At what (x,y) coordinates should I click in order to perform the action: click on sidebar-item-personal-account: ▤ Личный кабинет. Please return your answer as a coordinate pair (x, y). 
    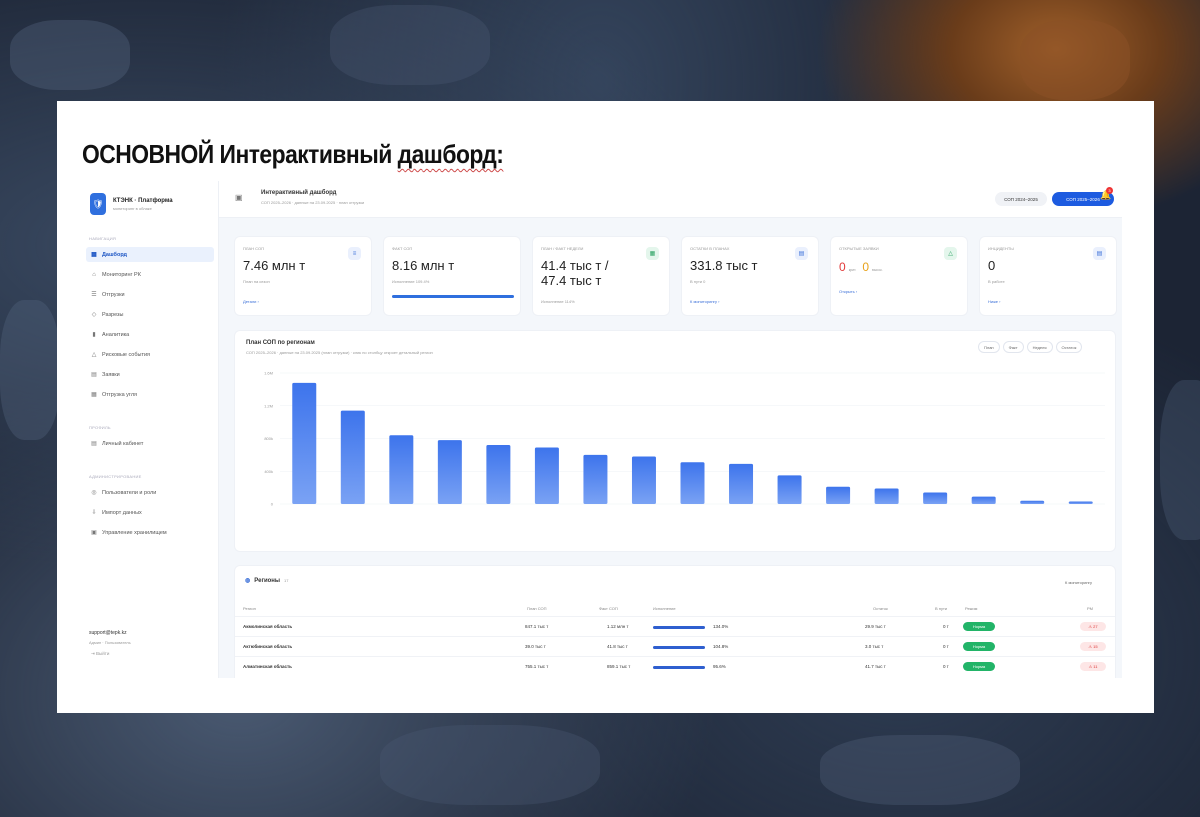
    Looking at the image, I should click on (150, 443).